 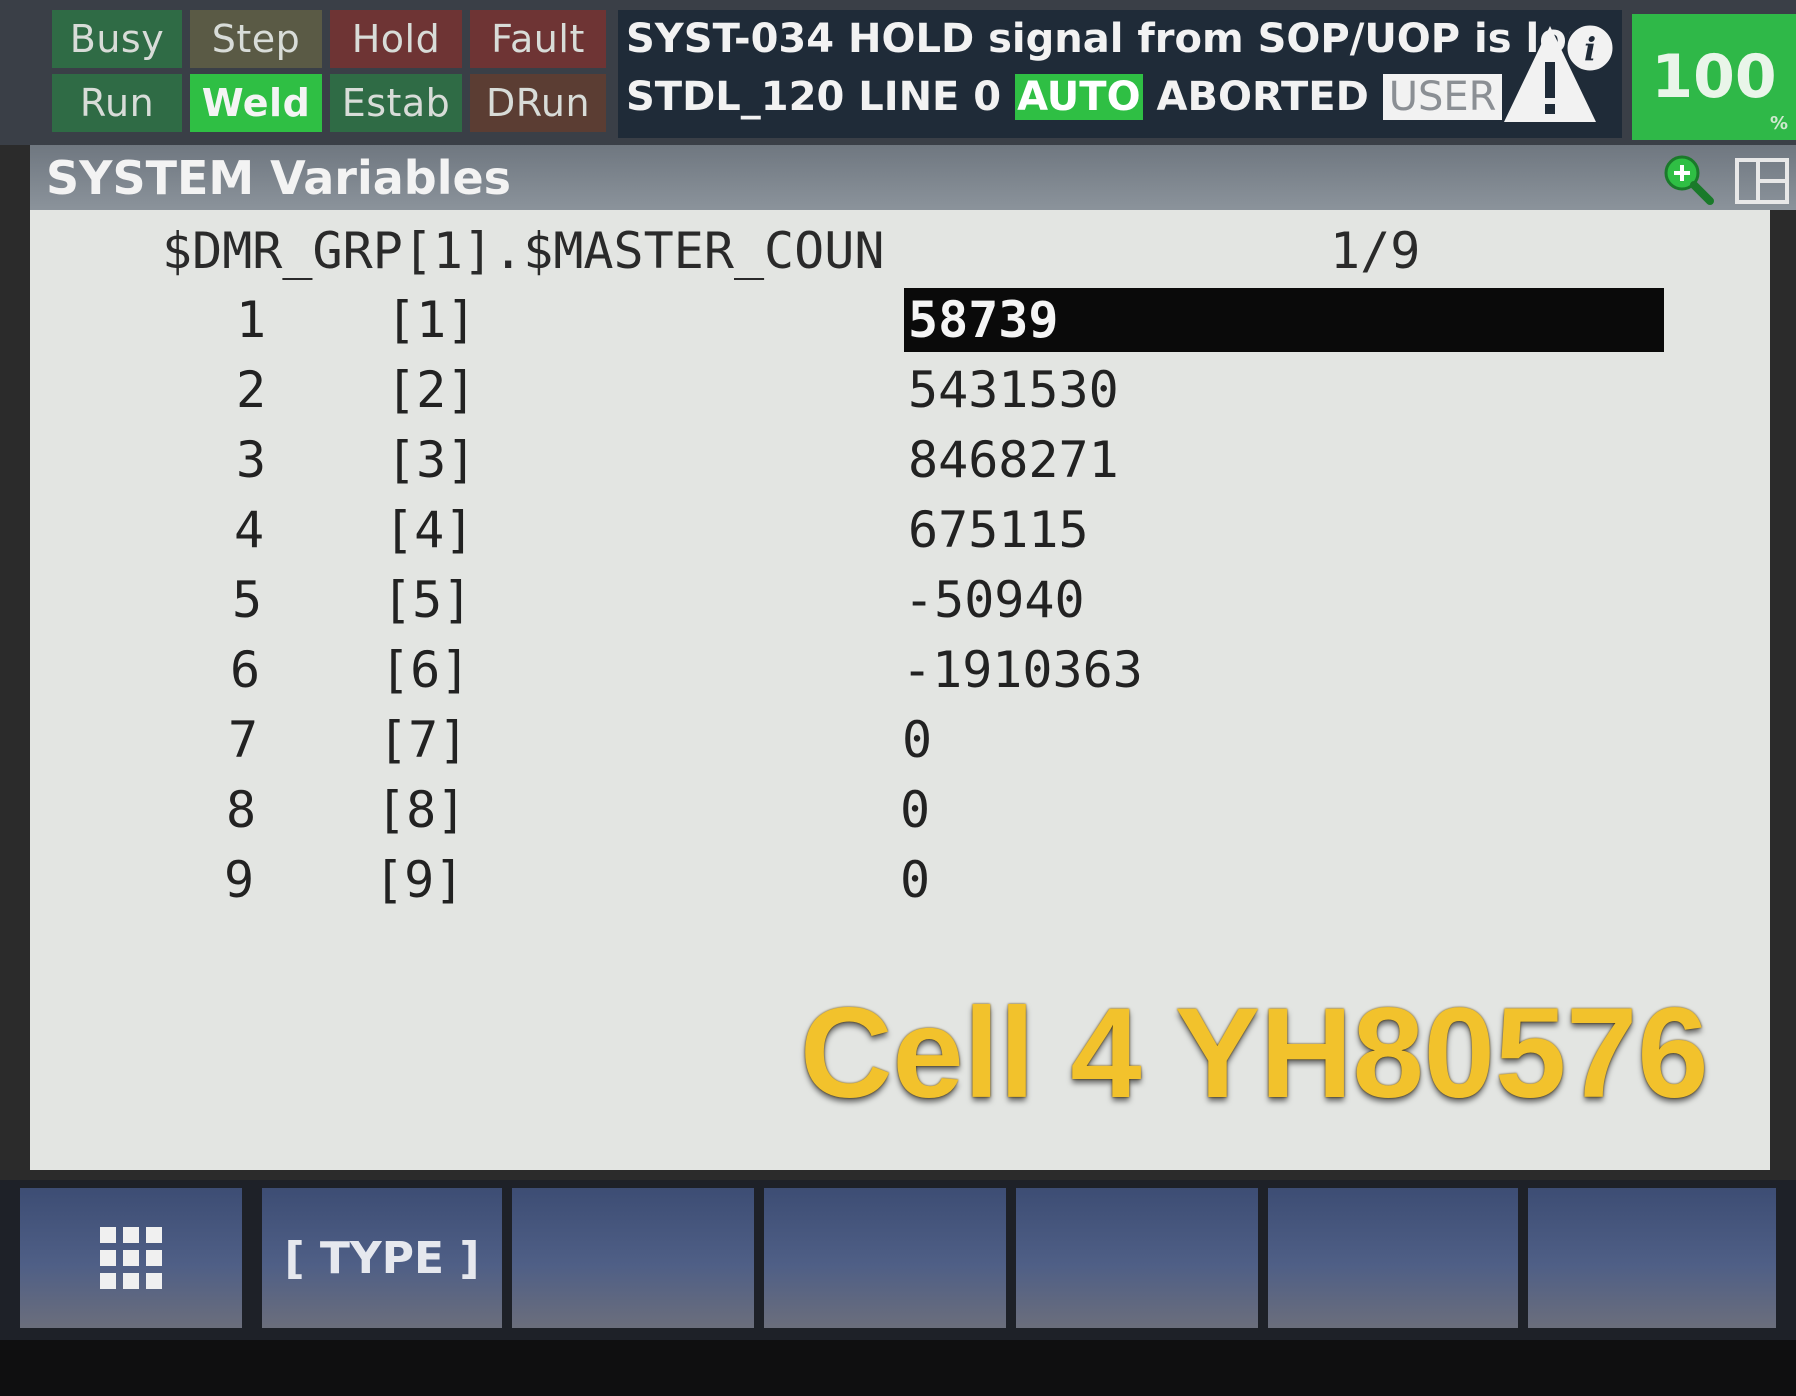 I want to click on status-fault: Fault, so click(x=538, y=39).